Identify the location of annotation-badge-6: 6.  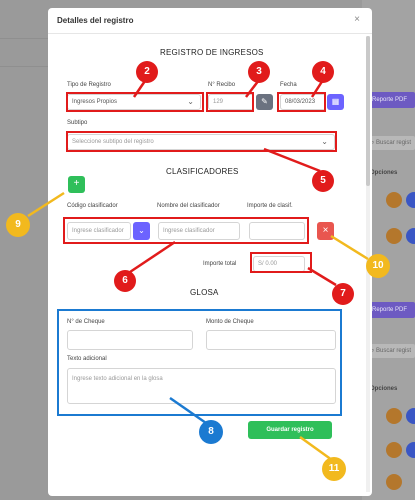
(125, 281).